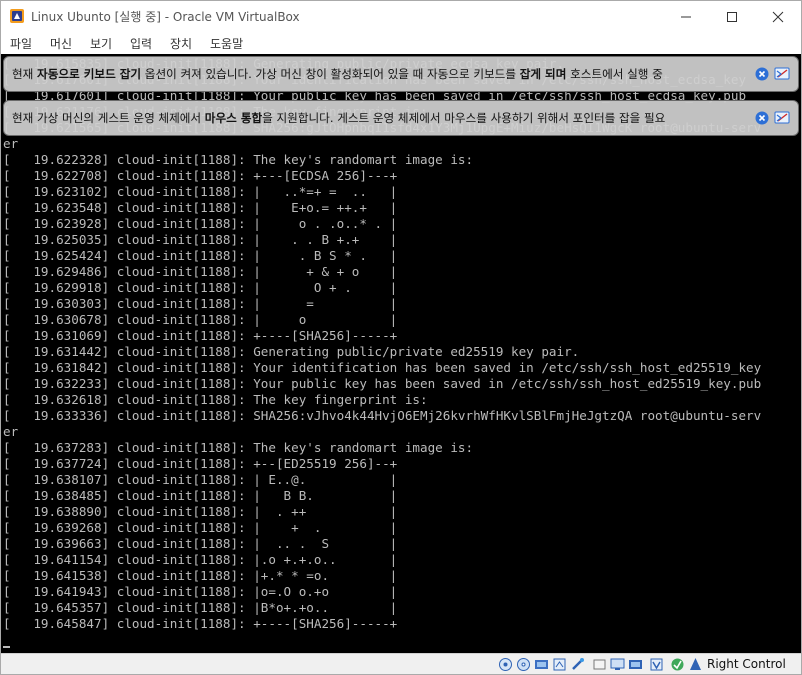 This screenshot has width=802, height=675. What do you see at coordinates (61, 43) in the screenshot?
I see `menu-machine: 머신` at bounding box center [61, 43].